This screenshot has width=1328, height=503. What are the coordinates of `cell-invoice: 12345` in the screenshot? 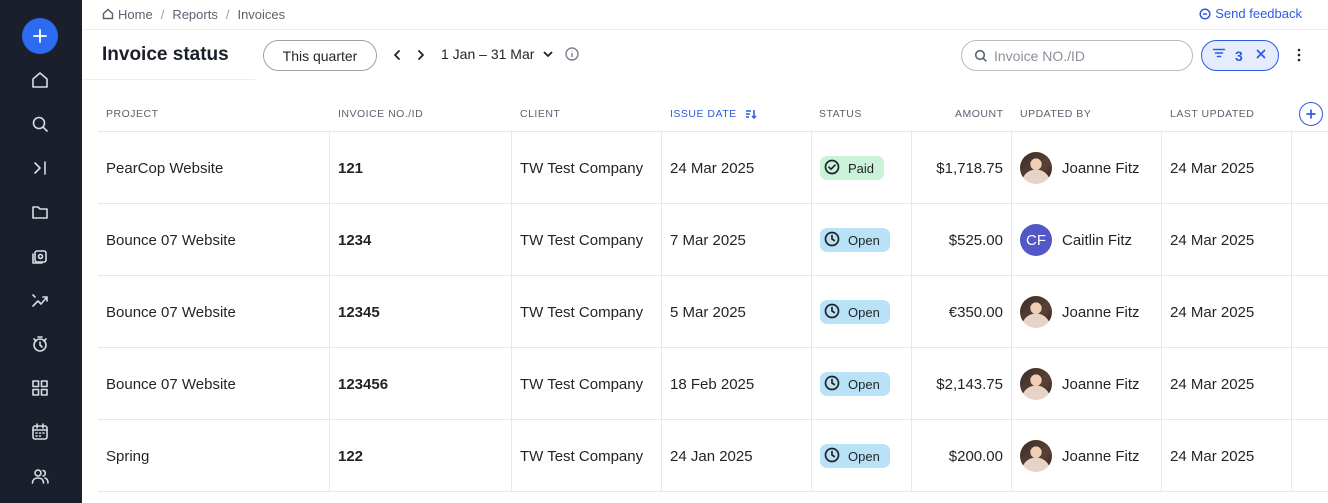 It's located at (359, 312).